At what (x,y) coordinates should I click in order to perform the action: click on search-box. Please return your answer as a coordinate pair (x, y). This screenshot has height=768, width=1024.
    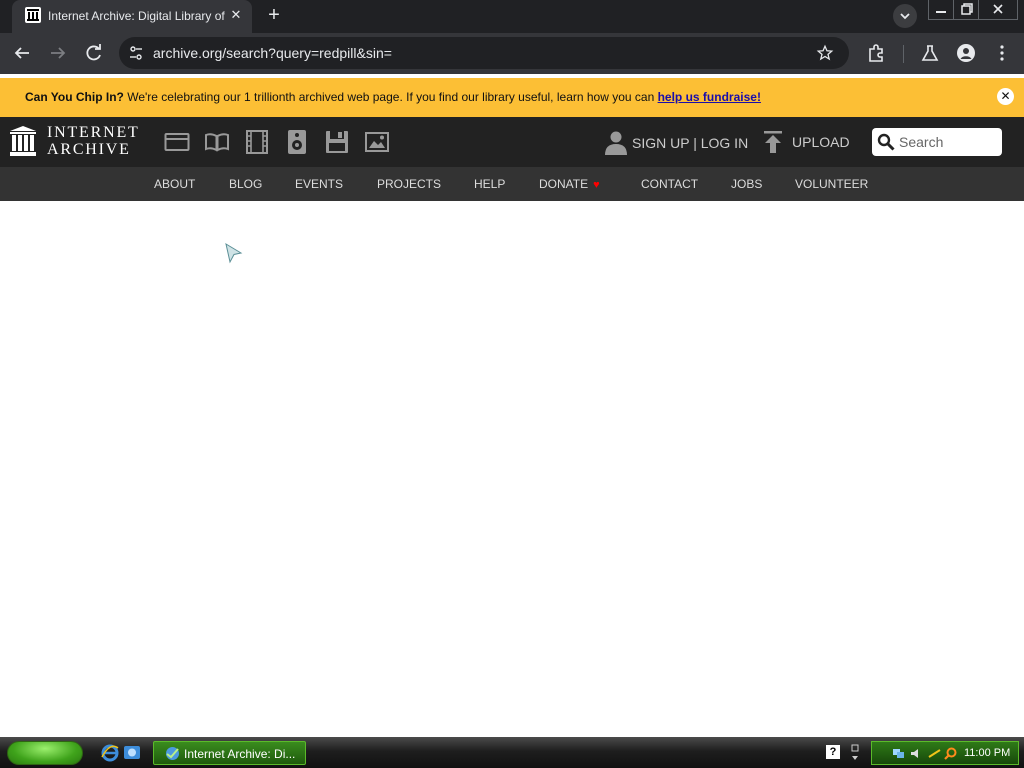
    Looking at the image, I should click on (937, 142).